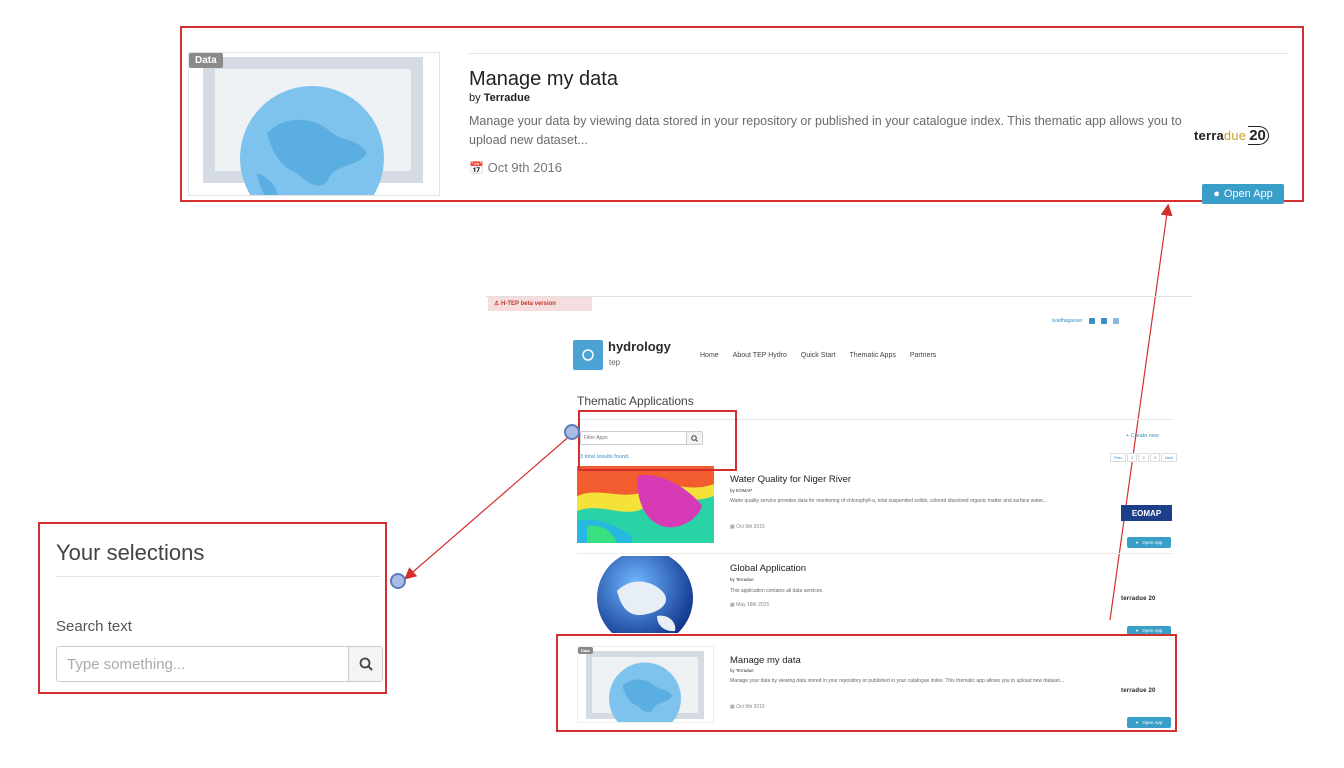 This screenshot has width=1344, height=768. I want to click on data-tag: Data, so click(206, 60).